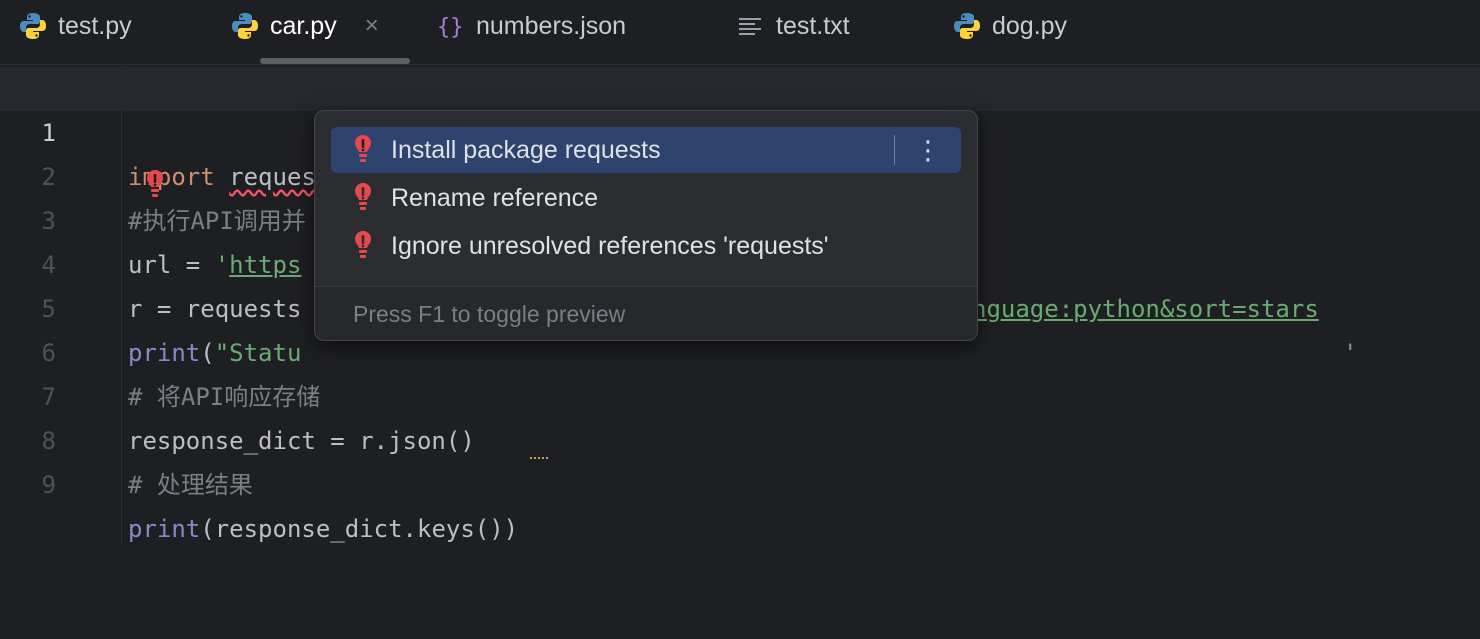  What do you see at coordinates (526, 149) in the screenshot?
I see `action-label: Install package requests` at bounding box center [526, 149].